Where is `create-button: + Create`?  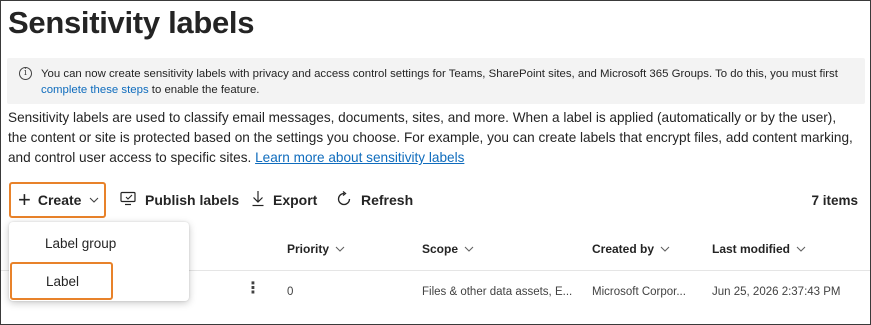 create-button: + Create is located at coordinates (57, 200).